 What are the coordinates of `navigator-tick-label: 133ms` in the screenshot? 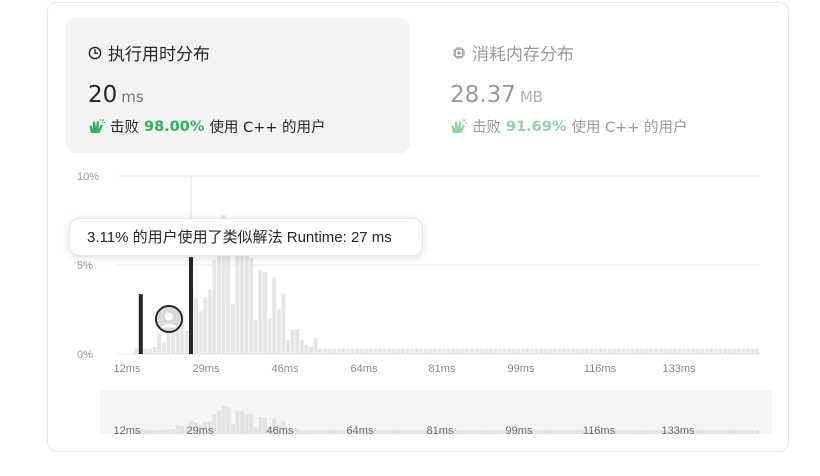 It's located at (678, 431).